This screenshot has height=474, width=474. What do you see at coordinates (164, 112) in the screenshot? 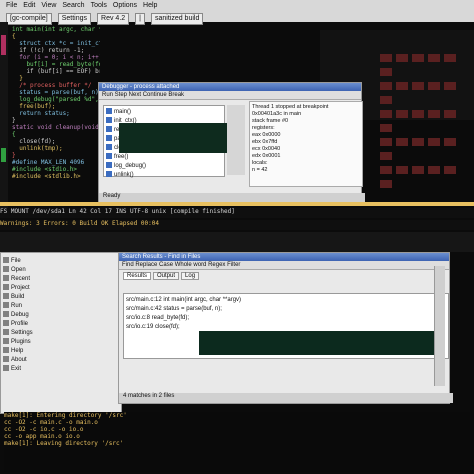
I see `stack-frame: main()` at bounding box center [164, 112].